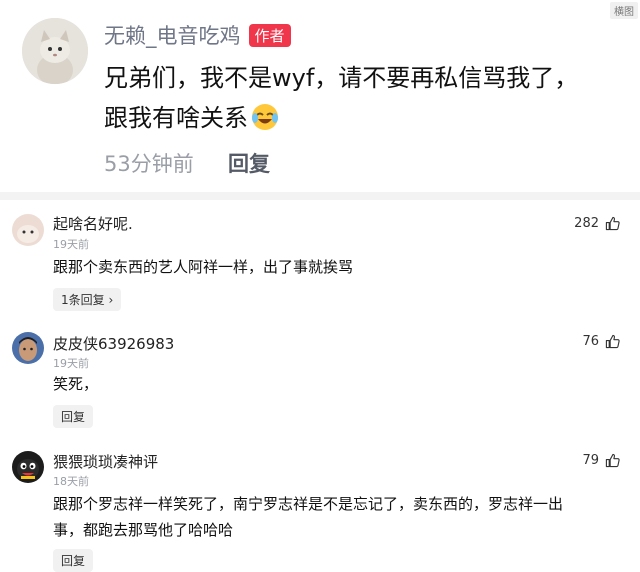  I want to click on comment-body: 兄弟们，我不是wyf，请不要再私信骂我了， 跟我有啥关系, so click(364, 98).